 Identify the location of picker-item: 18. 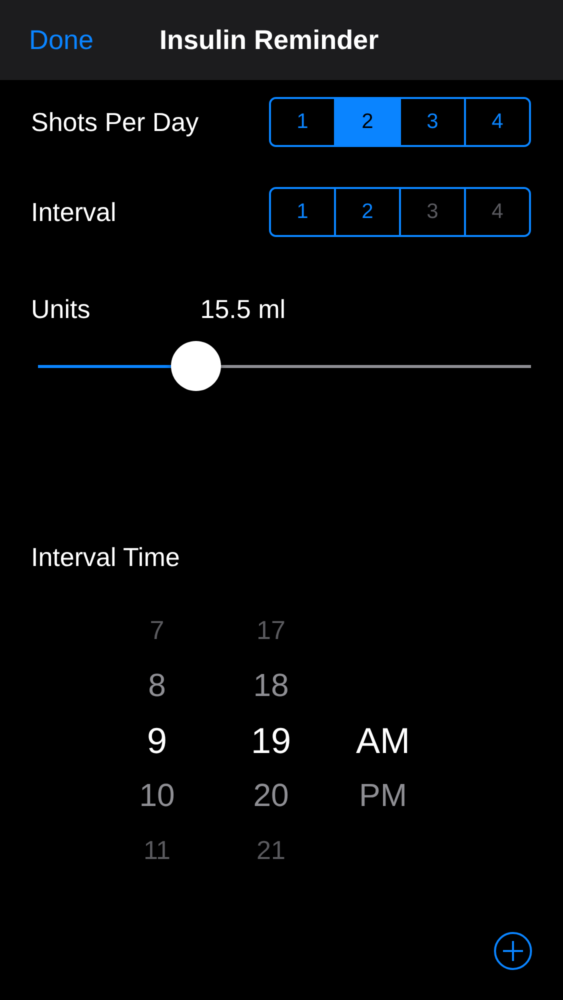
(271, 685).